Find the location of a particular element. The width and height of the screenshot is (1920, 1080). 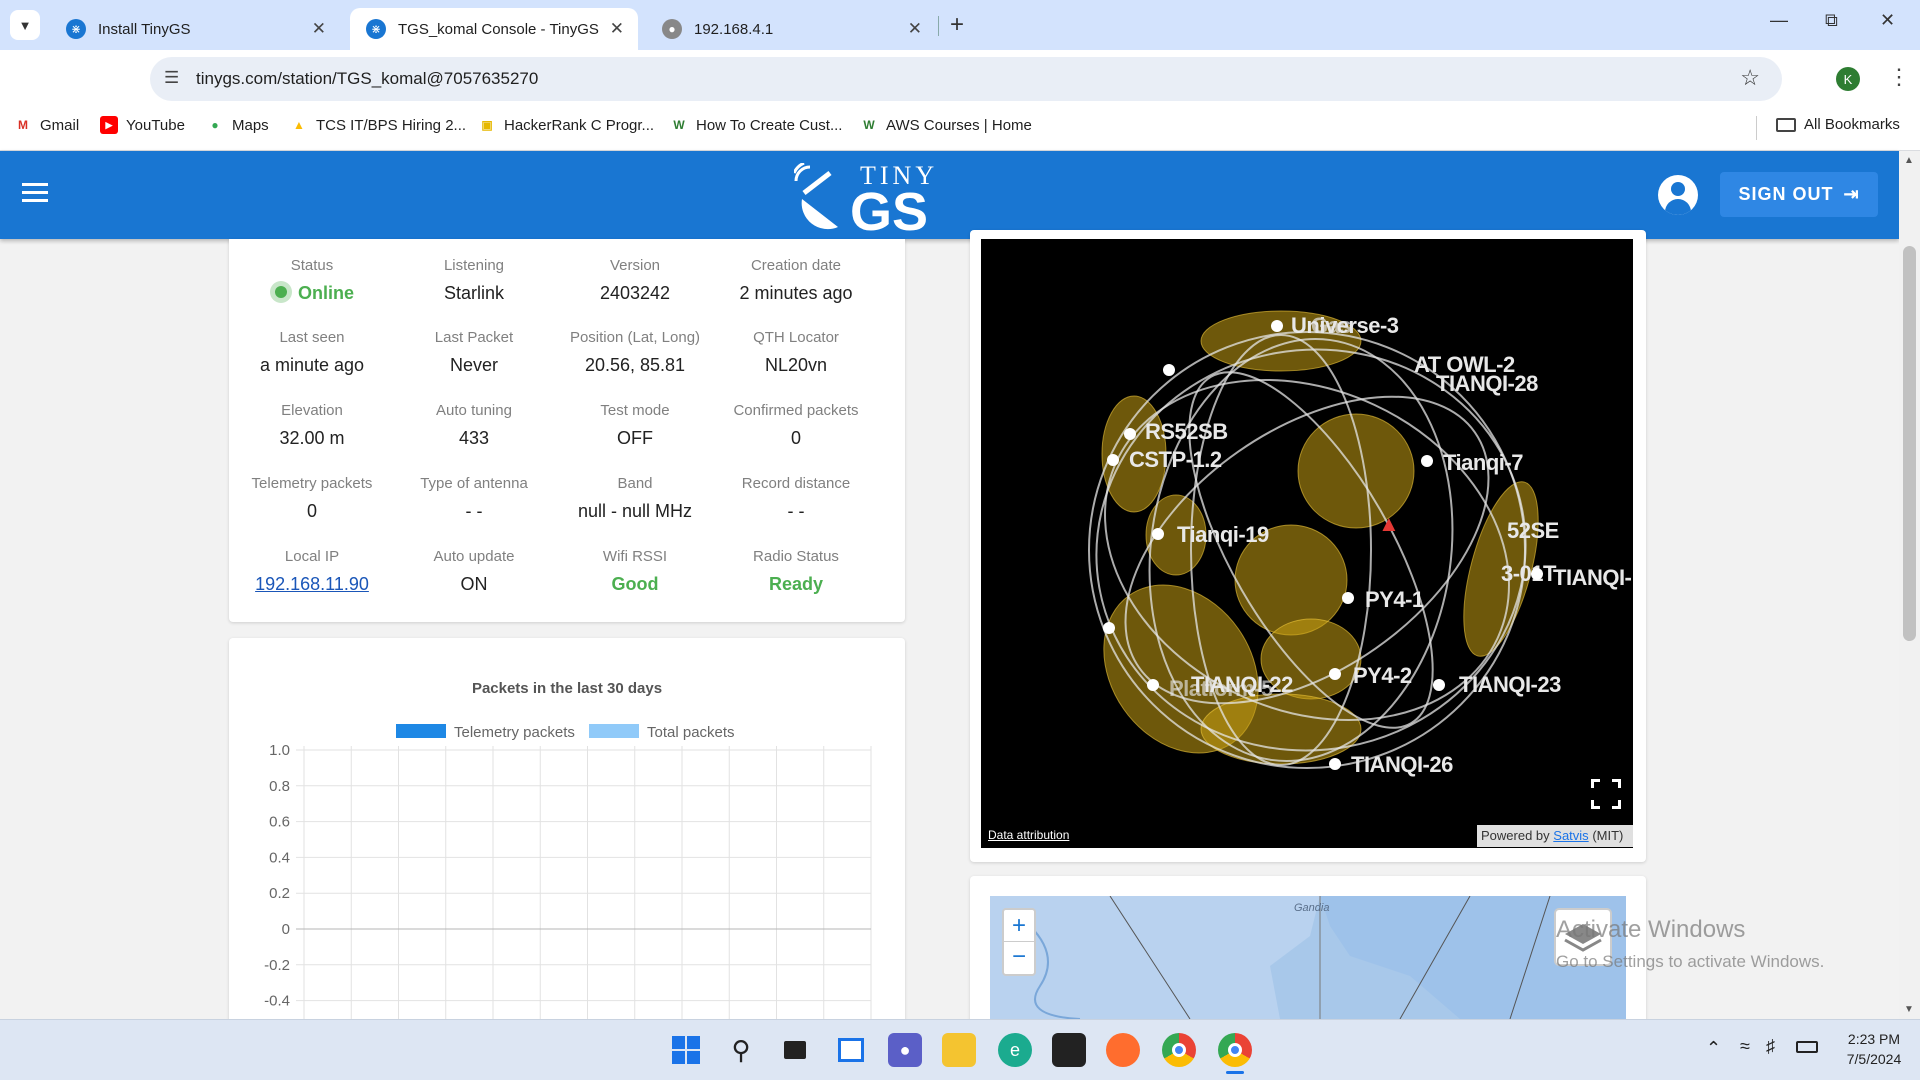

chrome-profile-icon is located at coordinates (1235, 1050).